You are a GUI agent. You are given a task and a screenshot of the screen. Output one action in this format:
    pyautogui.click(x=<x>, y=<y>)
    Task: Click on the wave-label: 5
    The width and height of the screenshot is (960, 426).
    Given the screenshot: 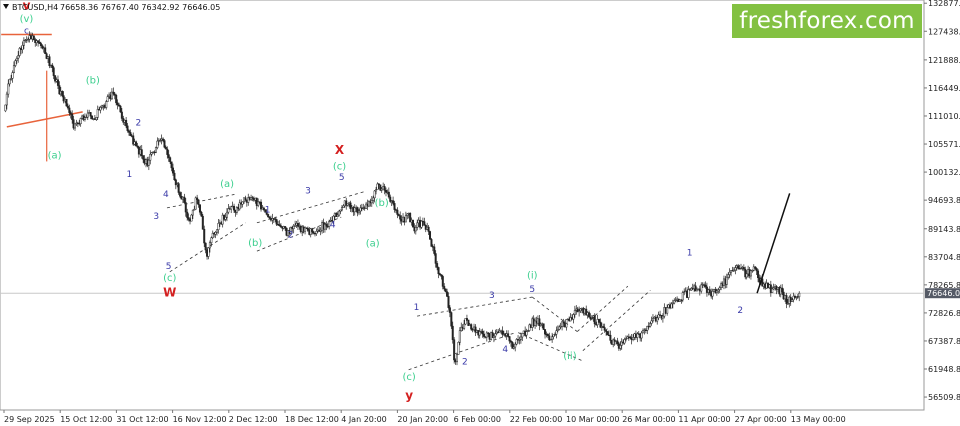 What is the action you would take?
    pyautogui.click(x=342, y=178)
    